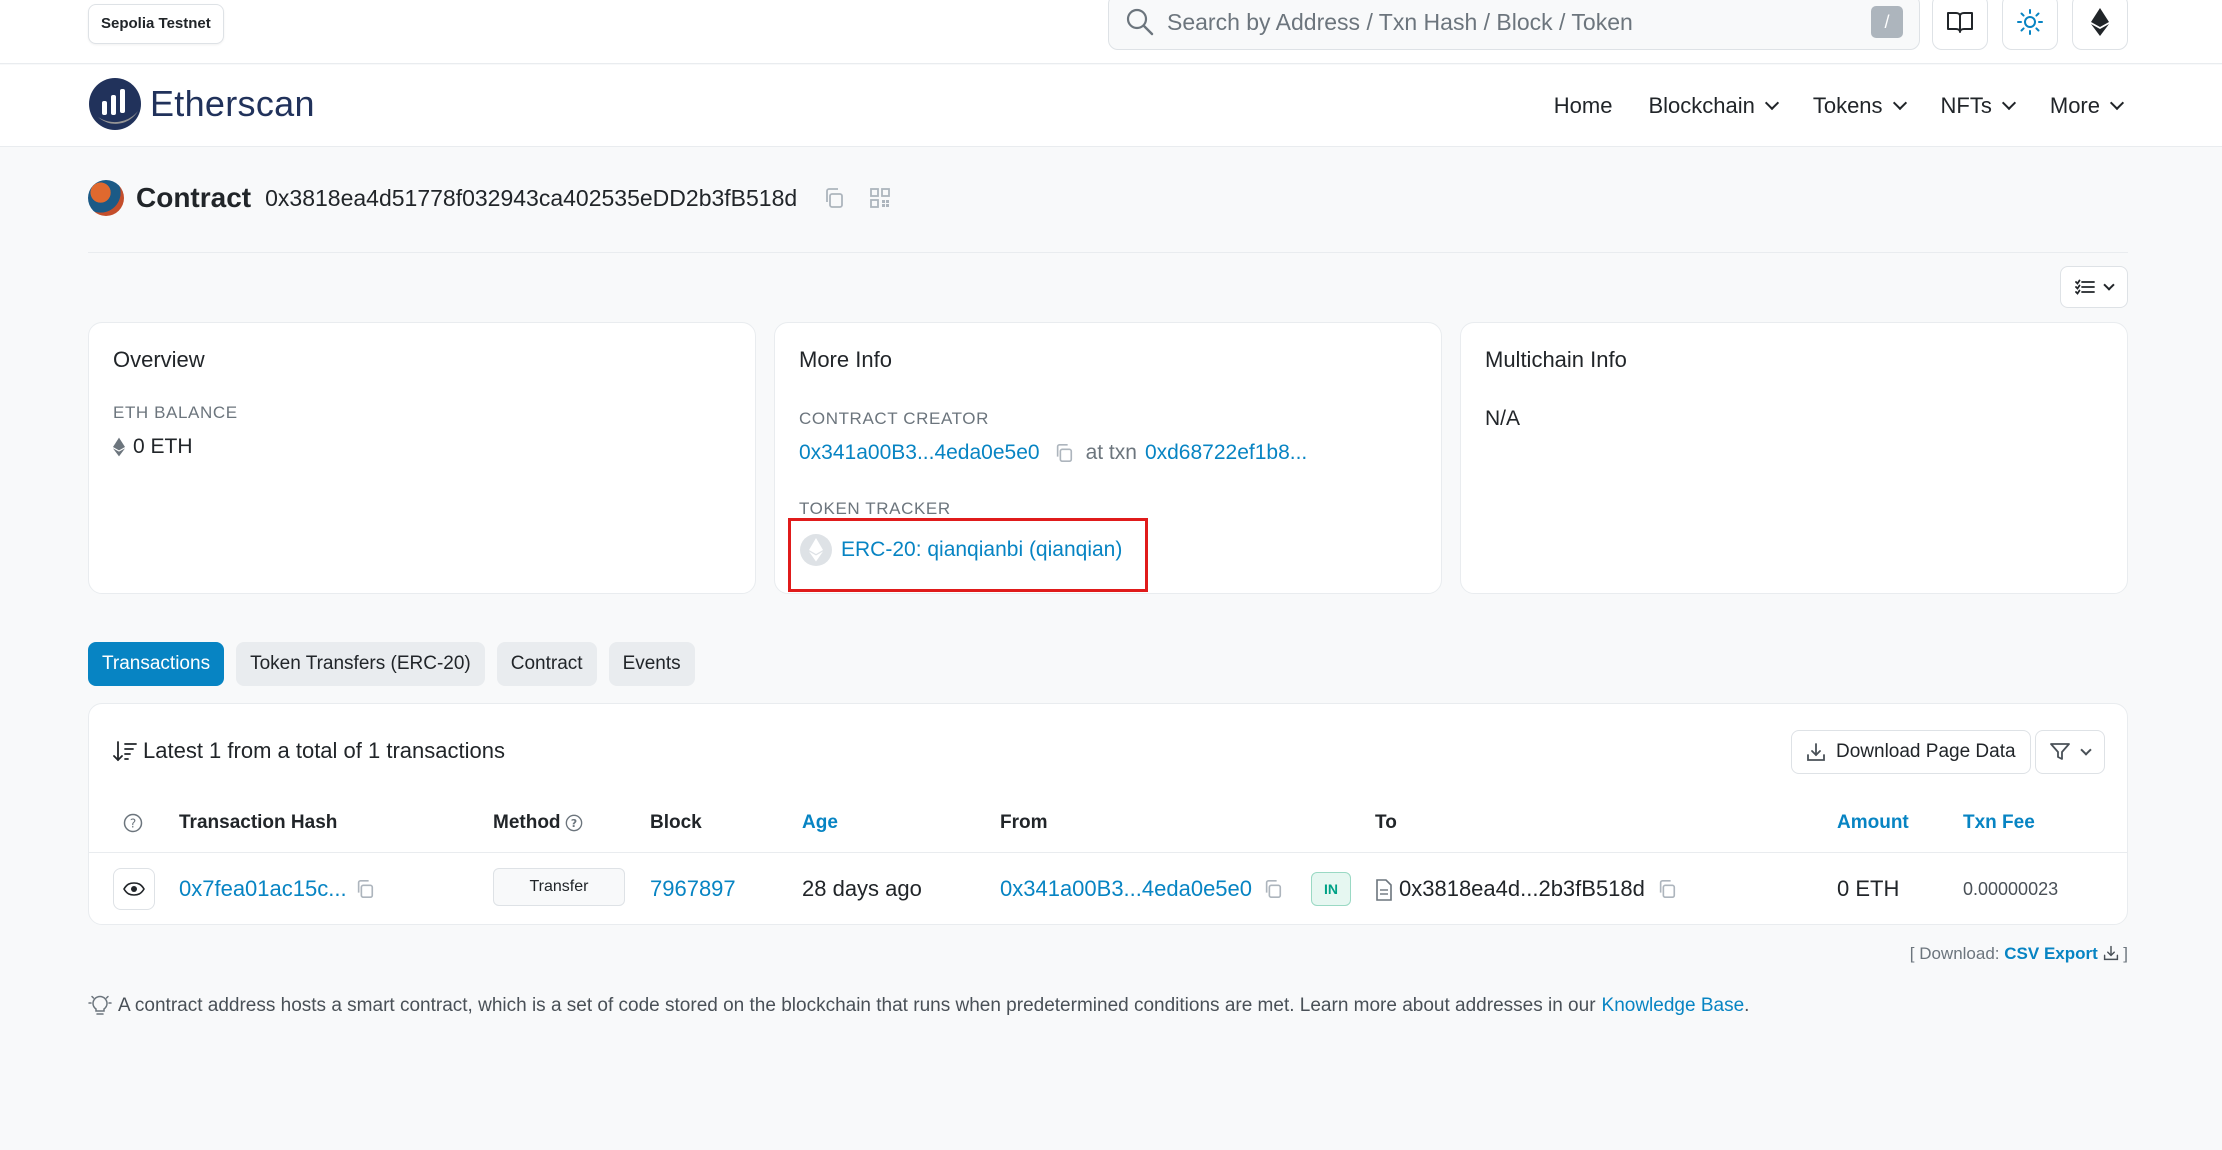 The height and width of the screenshot is (1150, 2222). What do you see at coordinates (880, 198) in the screenshot?
I see `qr-code-icon` at bounding box center [880, 198].